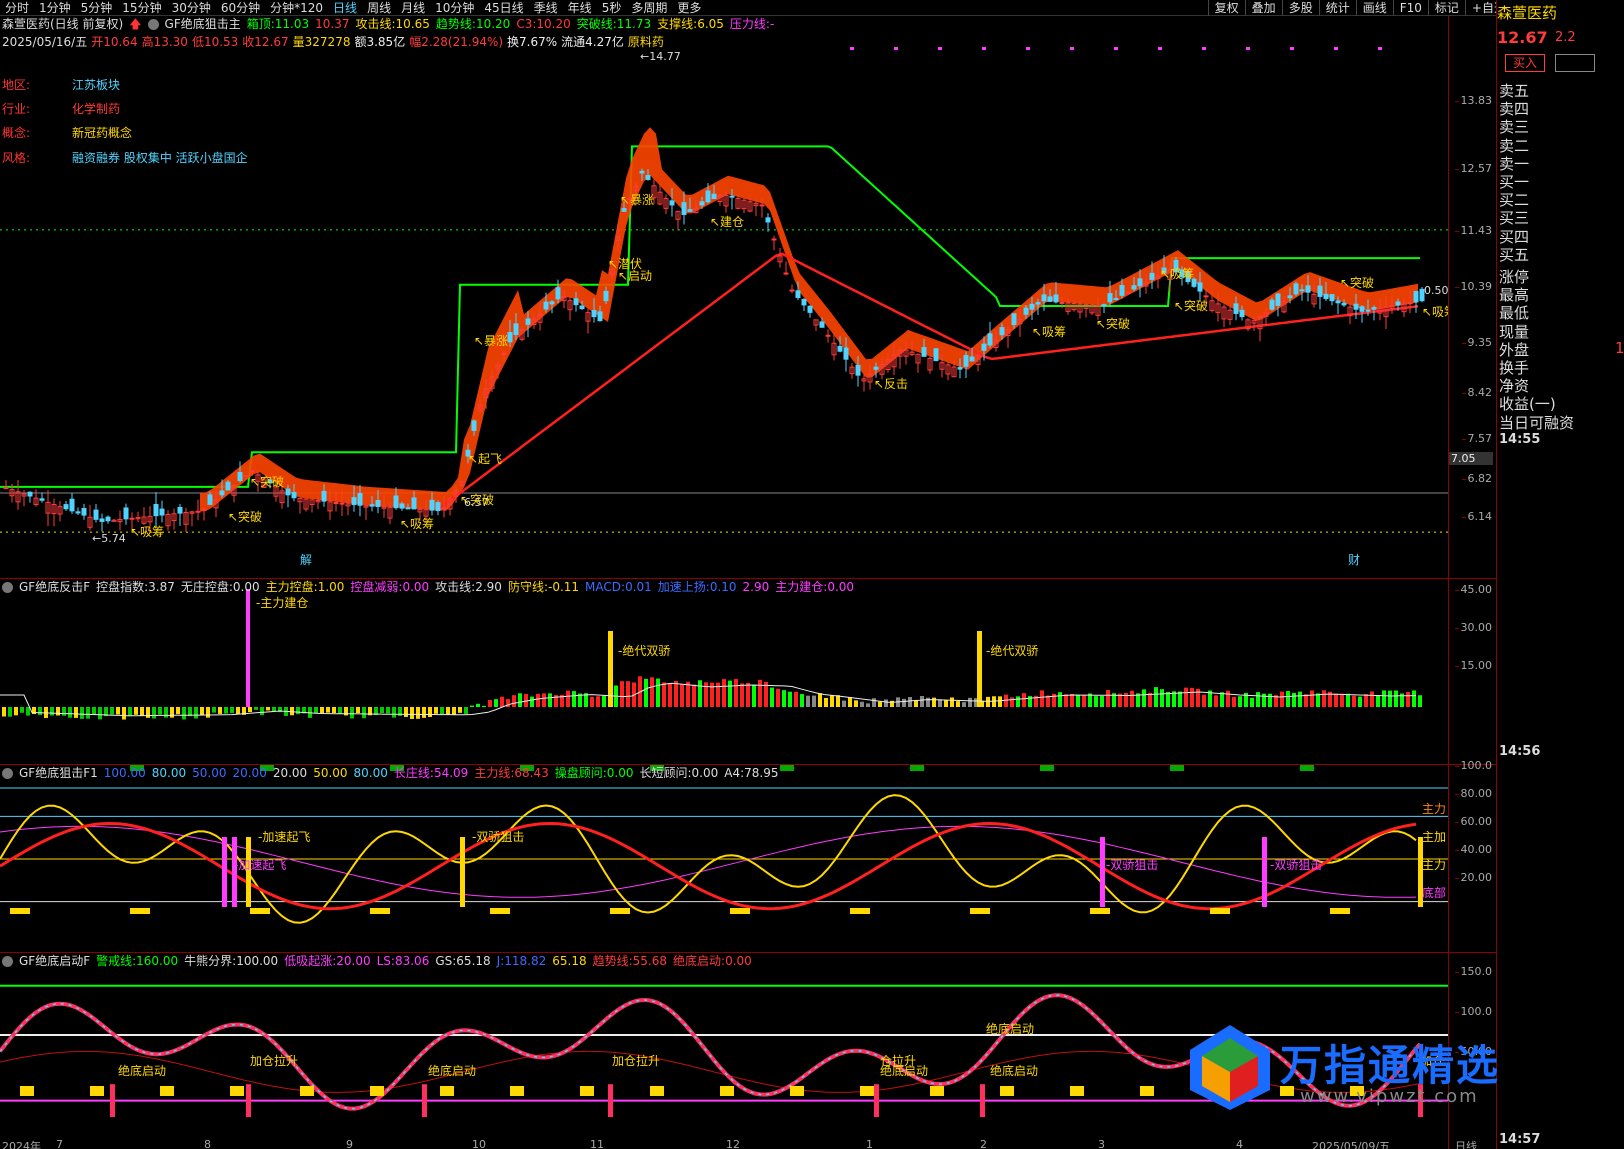 This screenshot has height=1149, width=1624. What do you see at coordinates (1300, 8) in the screenshot?
I see `toolbar-button: 多股` at bounding box center [1300, 8].